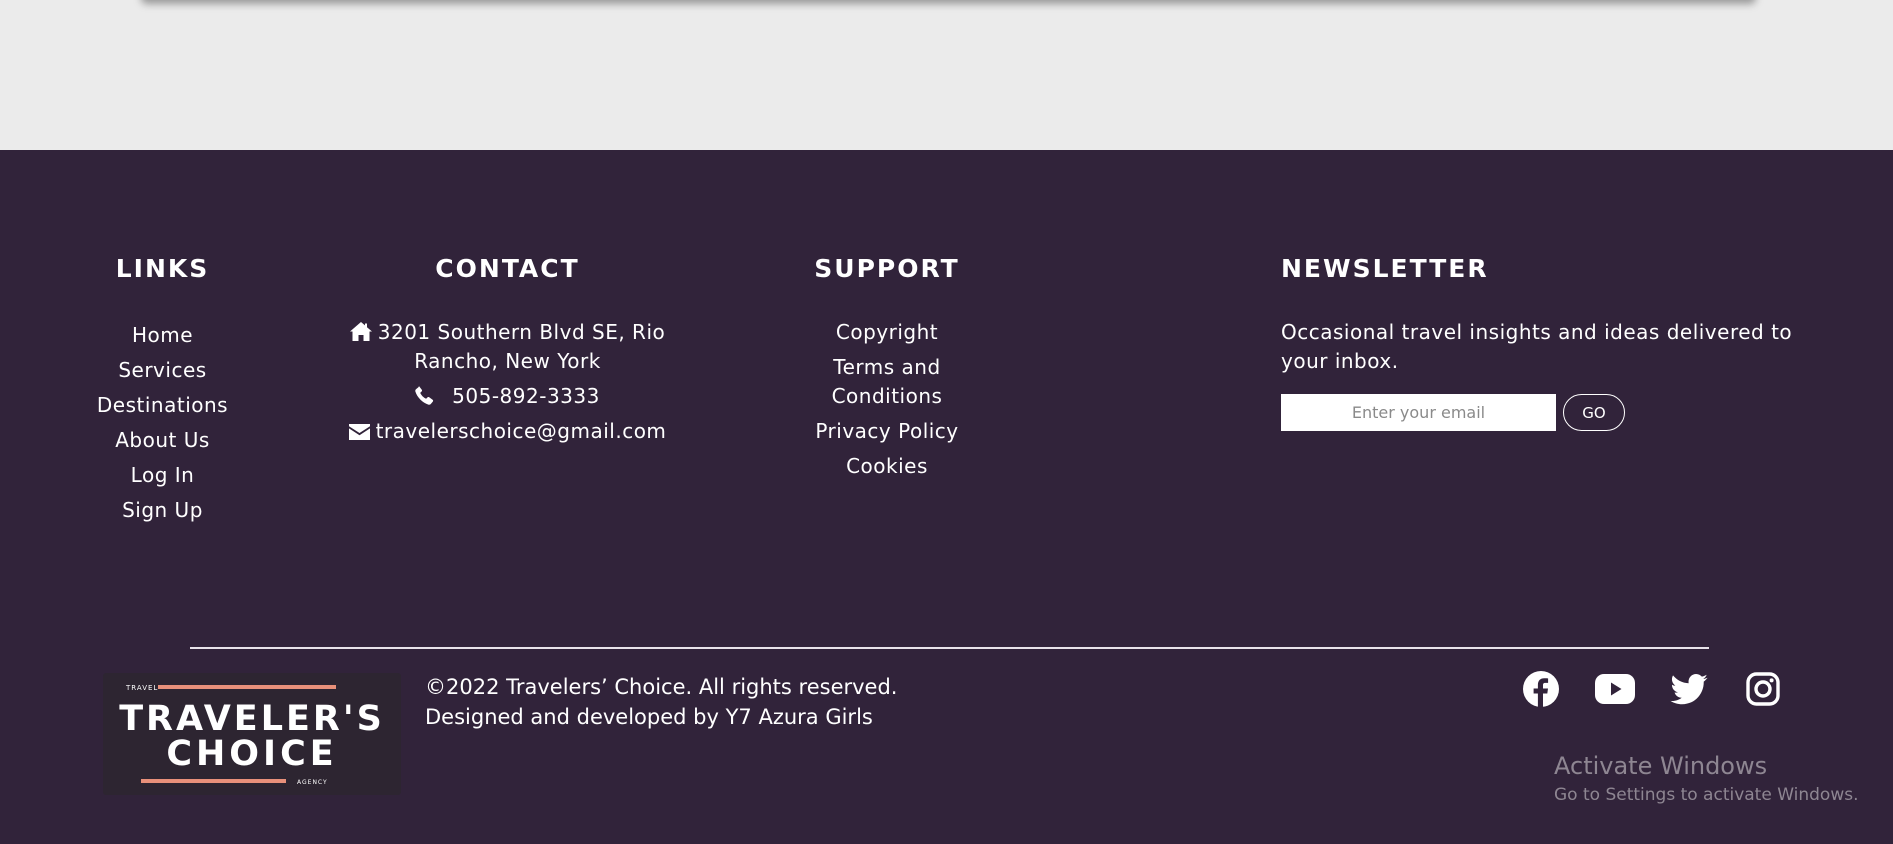 The image size is (1893, 844). Describe the element at coordinates (424, 395) in the screenshot. I see `phone-icon` at that location.